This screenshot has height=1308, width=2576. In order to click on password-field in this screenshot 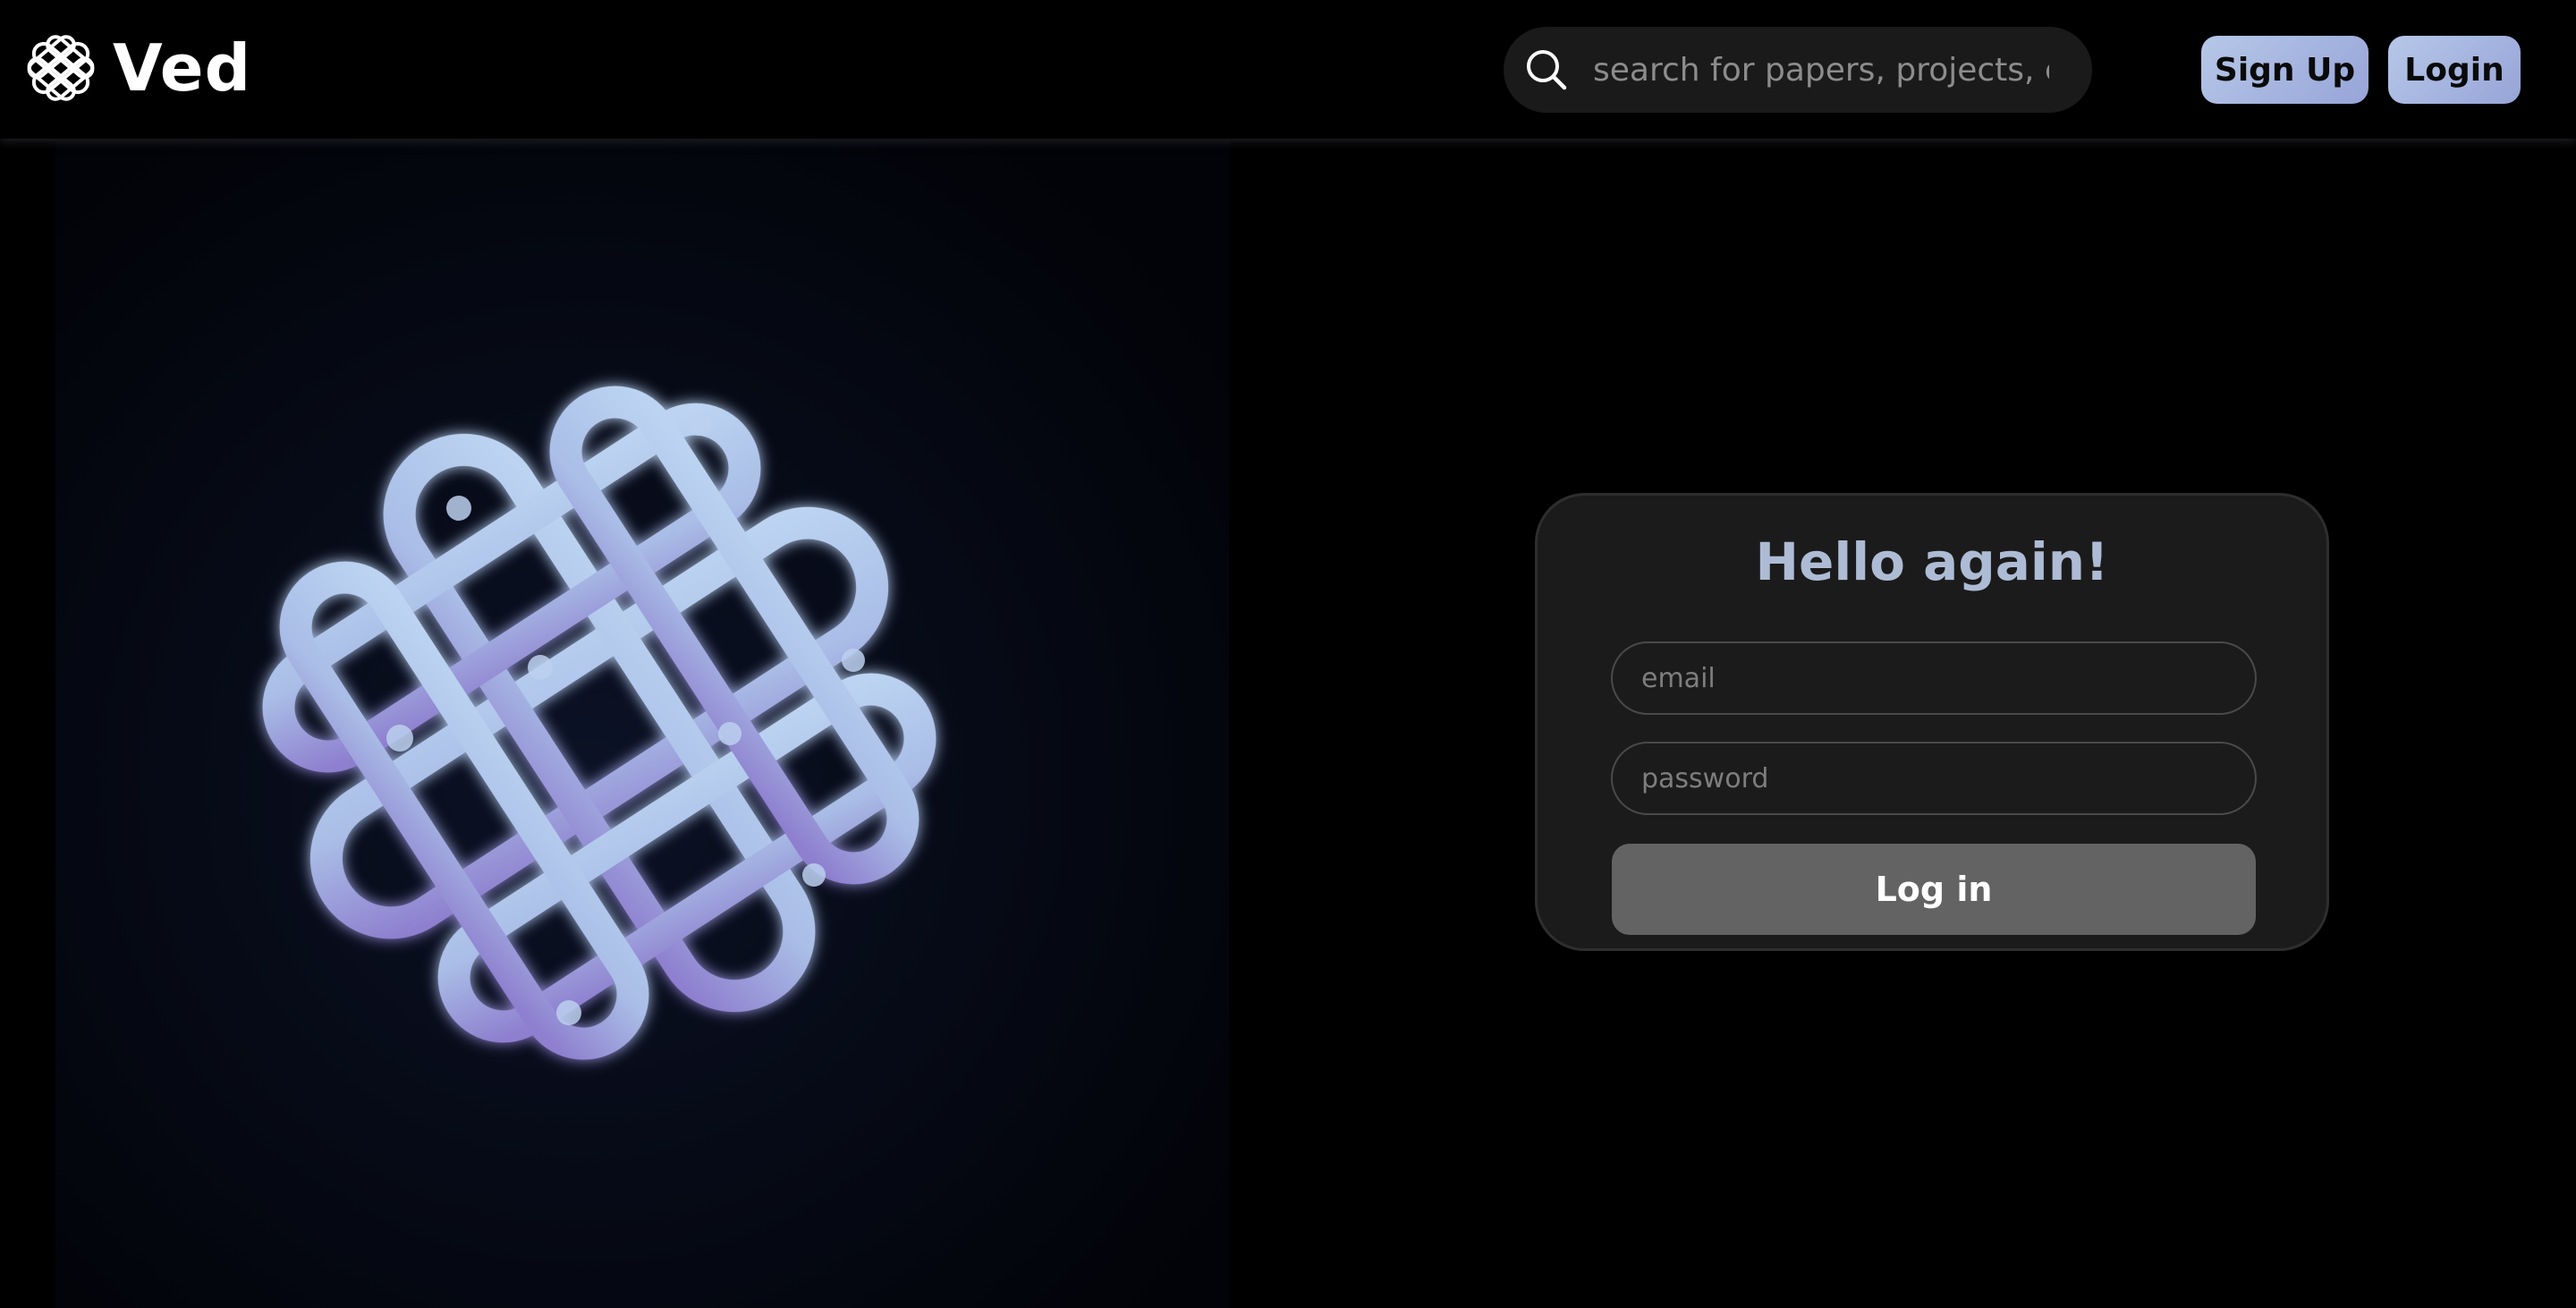, I will do `click(1934, 778)`.